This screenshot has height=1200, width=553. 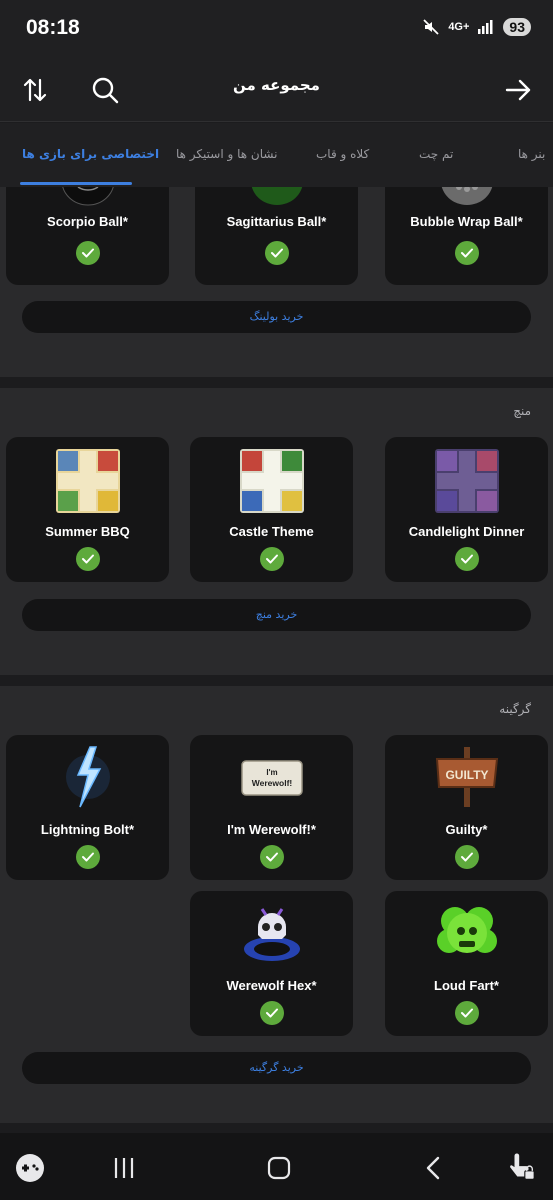 I want to click on item-card: Scorpio Ball*, so click(x=87, y=236).